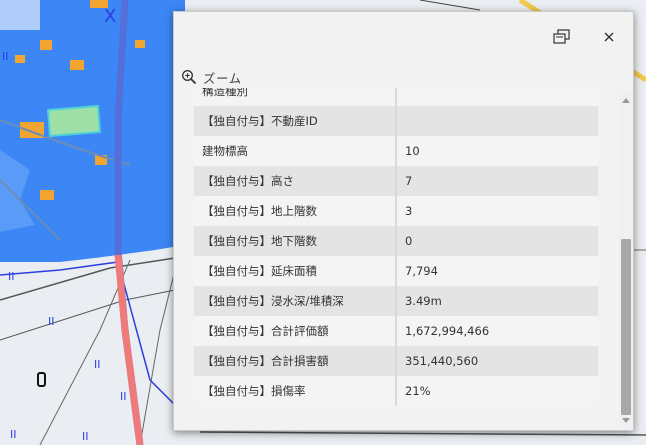 The image size is (646, 445). I want to click on close-button, so click(609, 37).